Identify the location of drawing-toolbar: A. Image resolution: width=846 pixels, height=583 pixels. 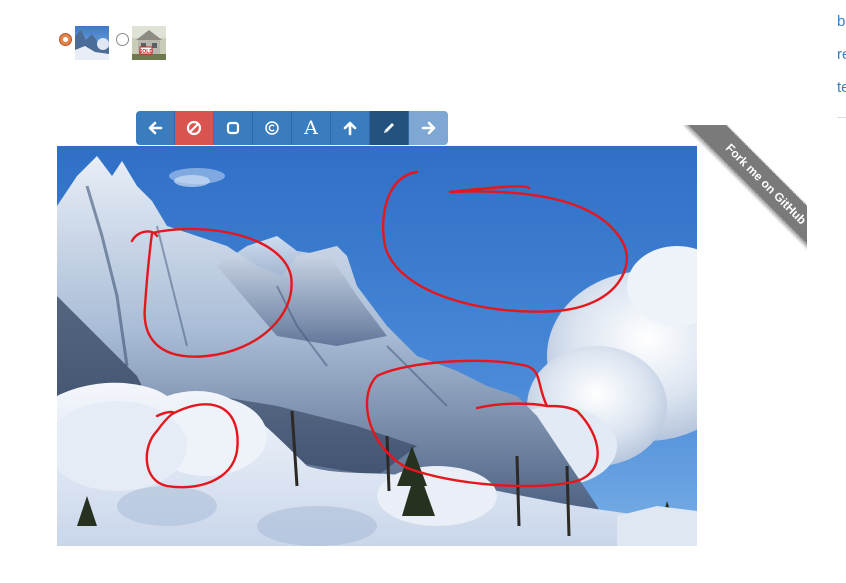
(292, 128).